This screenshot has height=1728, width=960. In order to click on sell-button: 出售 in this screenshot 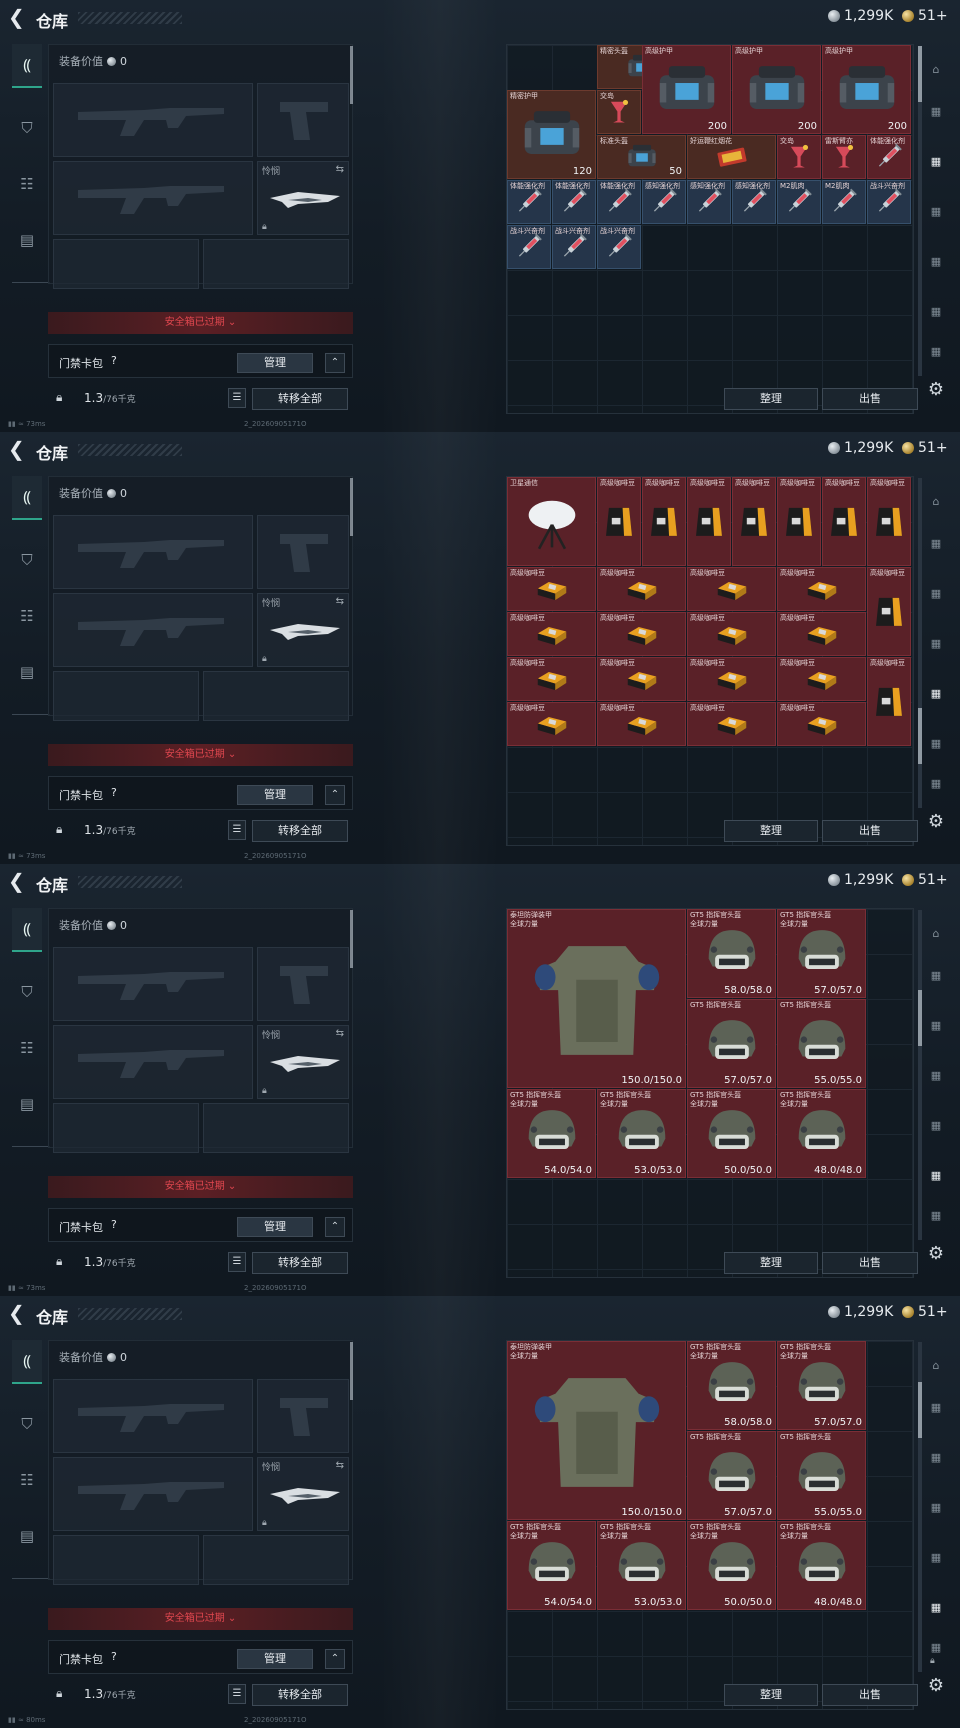, I will do `click(870, 399)`.